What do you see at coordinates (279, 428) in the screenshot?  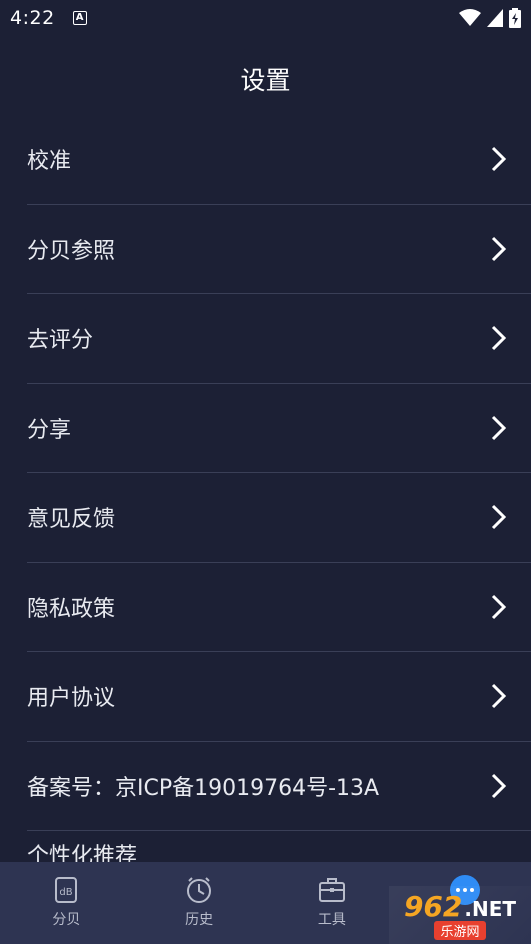 I see `settings-item-share: 分享` at bounding box center [279, 428].